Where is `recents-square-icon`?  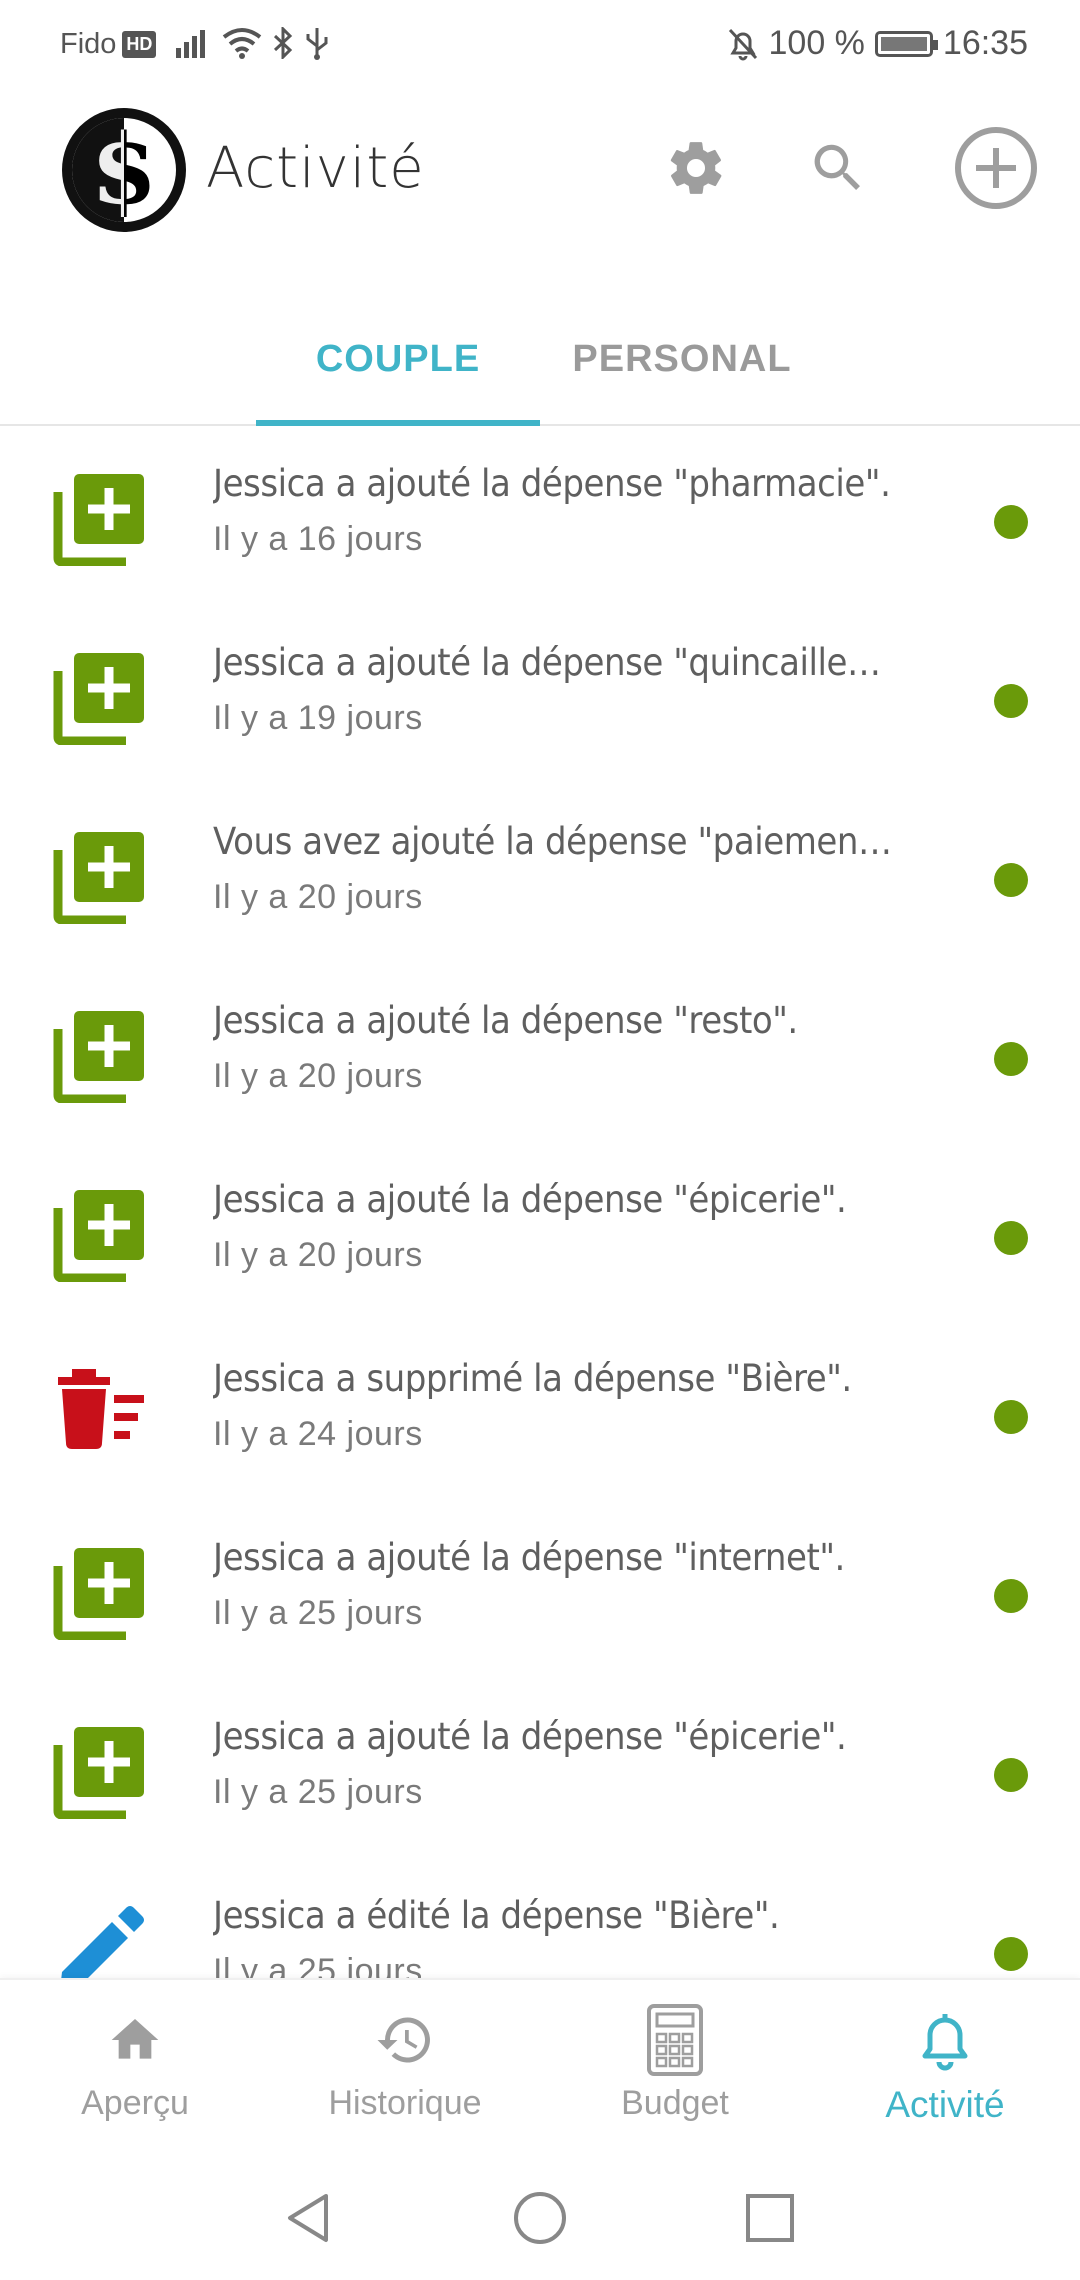 recents-square-icon is located at coordinates (770, 2218).